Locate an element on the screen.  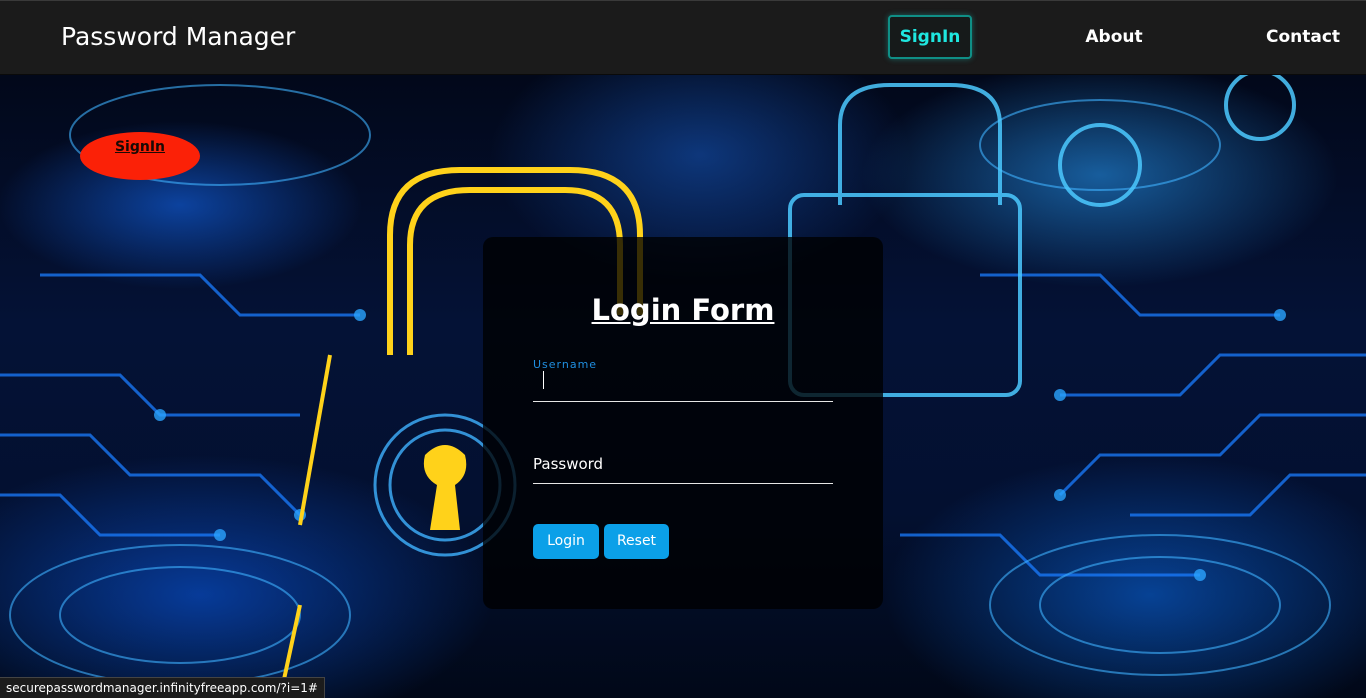
top-navbar: Password Manager SignIn About Contact is located at coordinates (683, 37).